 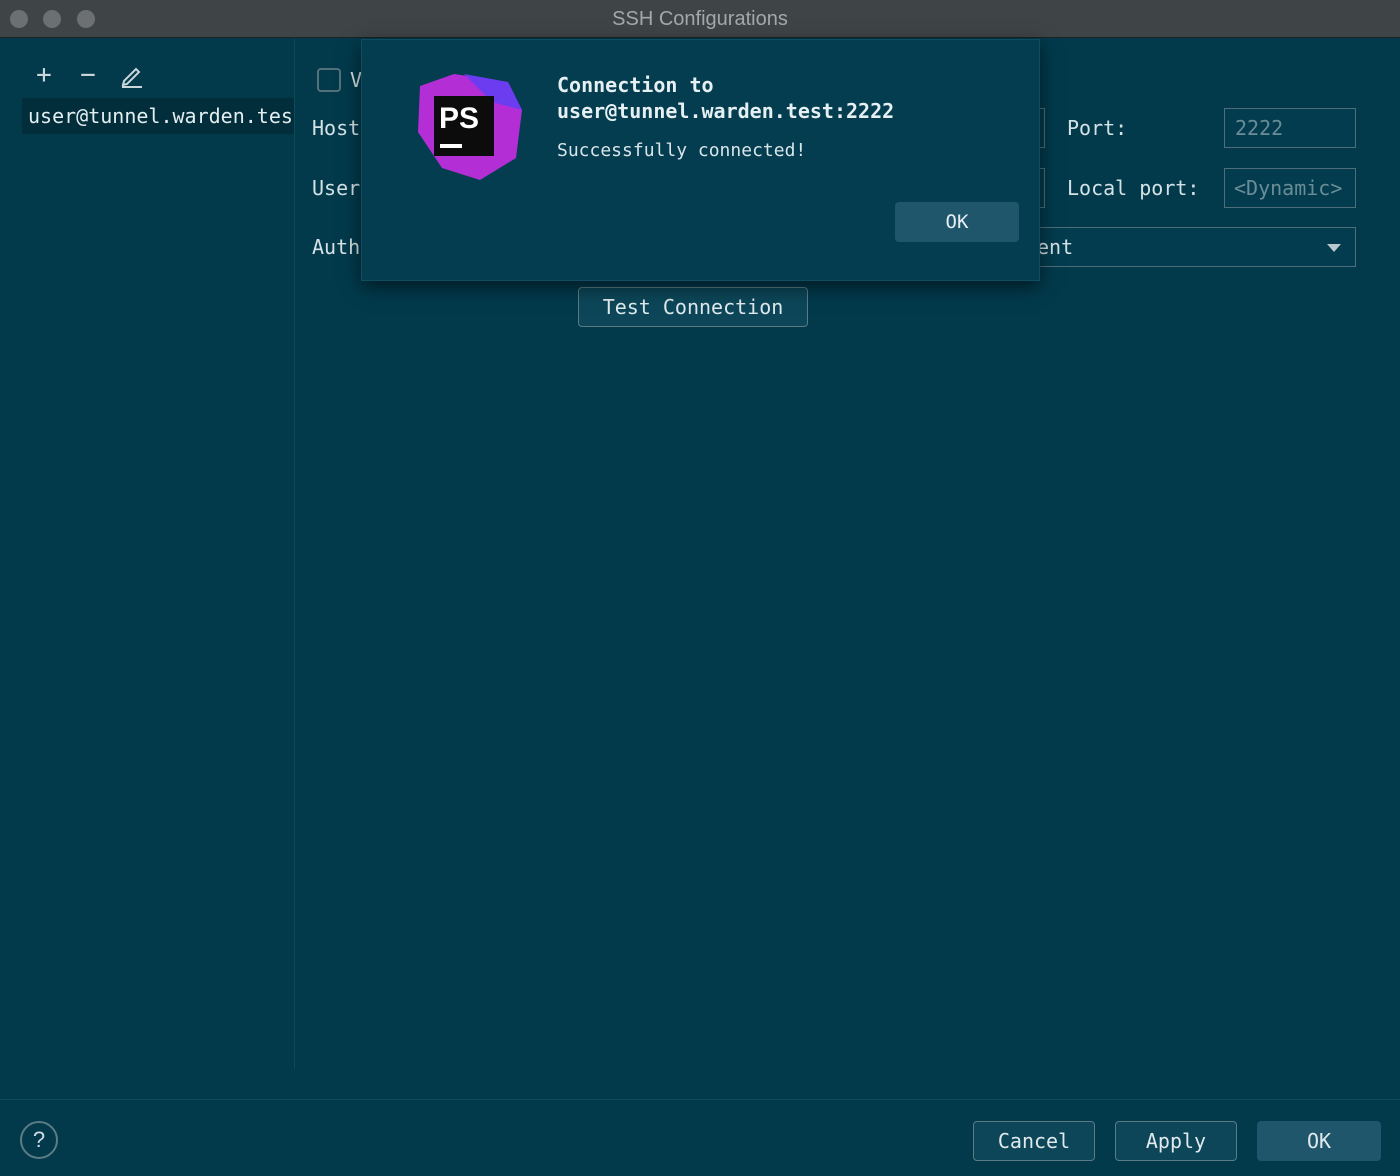 I want to click on username-label: User, so click(x=336, y=188).